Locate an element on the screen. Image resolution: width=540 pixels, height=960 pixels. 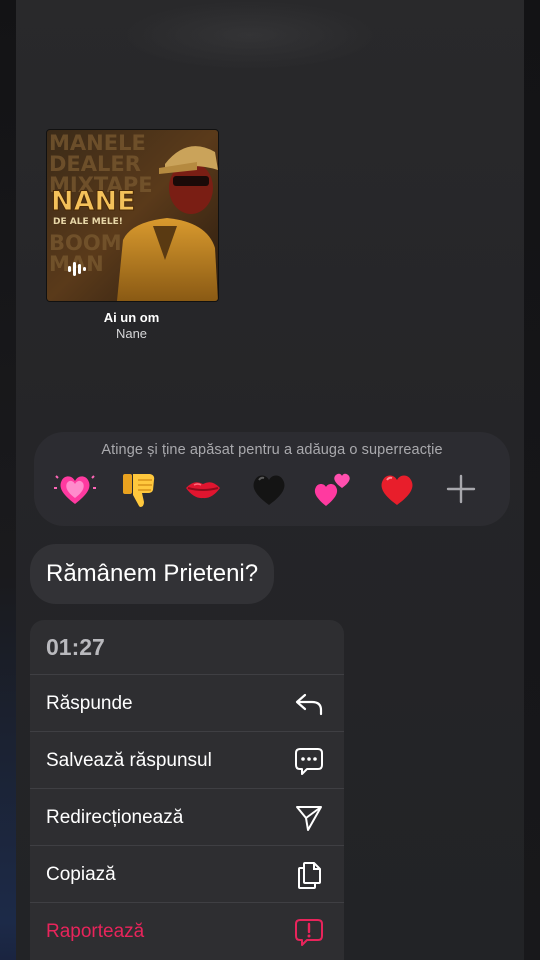
background-edge-right is located at coordinates (532, 480).